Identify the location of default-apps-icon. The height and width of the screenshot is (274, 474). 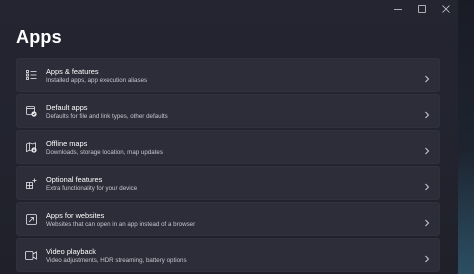
(31, 111).